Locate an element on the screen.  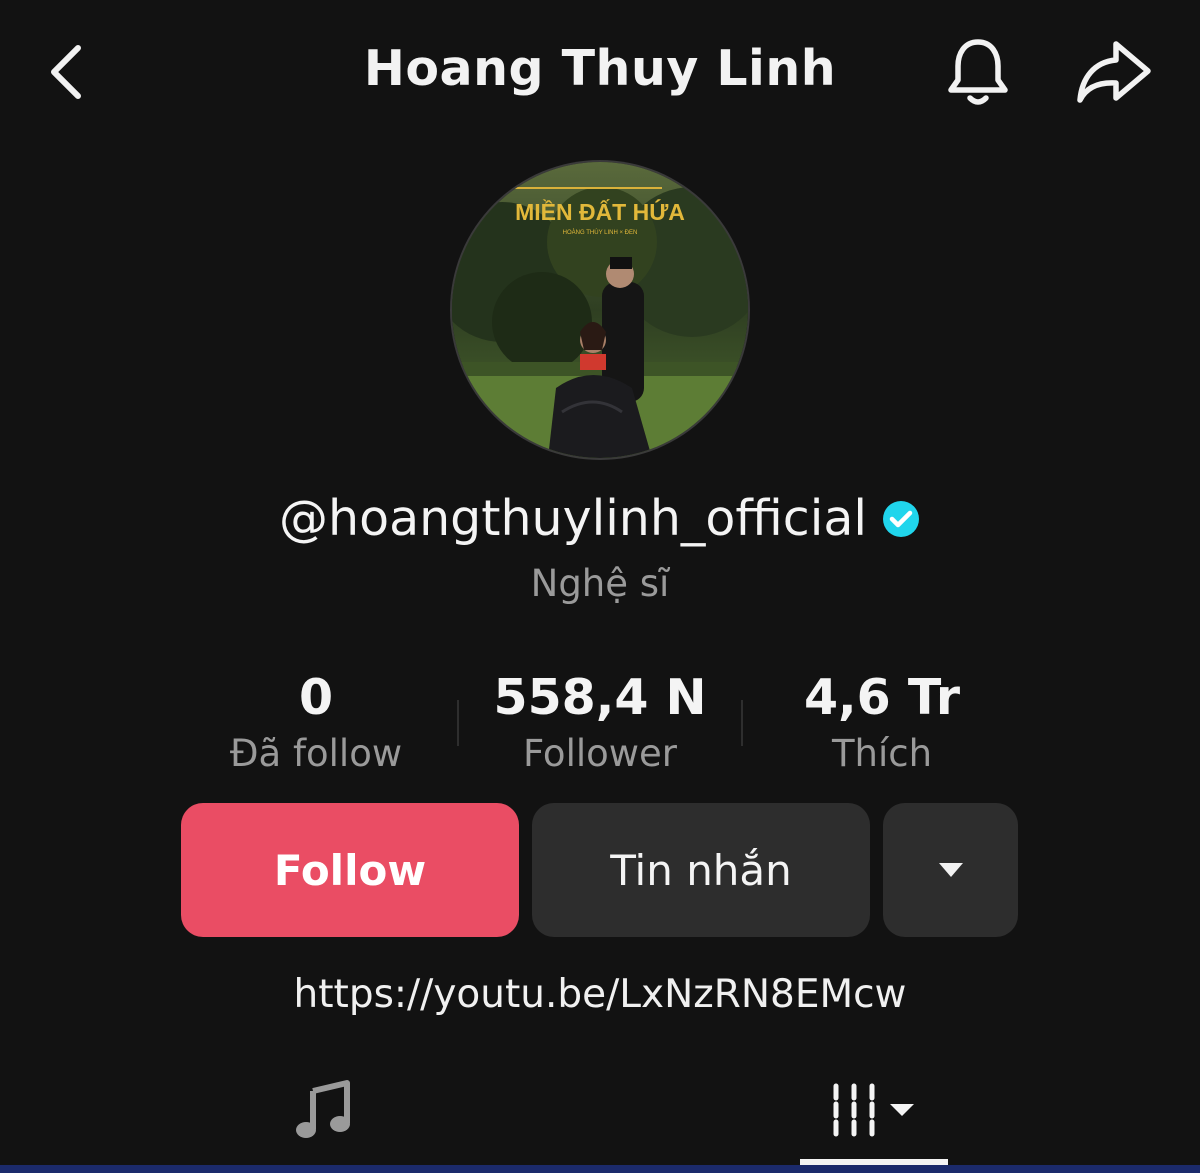
avatar: MIỀN ĐẤT HỨA HOÀNG THÙY LINH × ĐEN is located at coordinates (600, 310).